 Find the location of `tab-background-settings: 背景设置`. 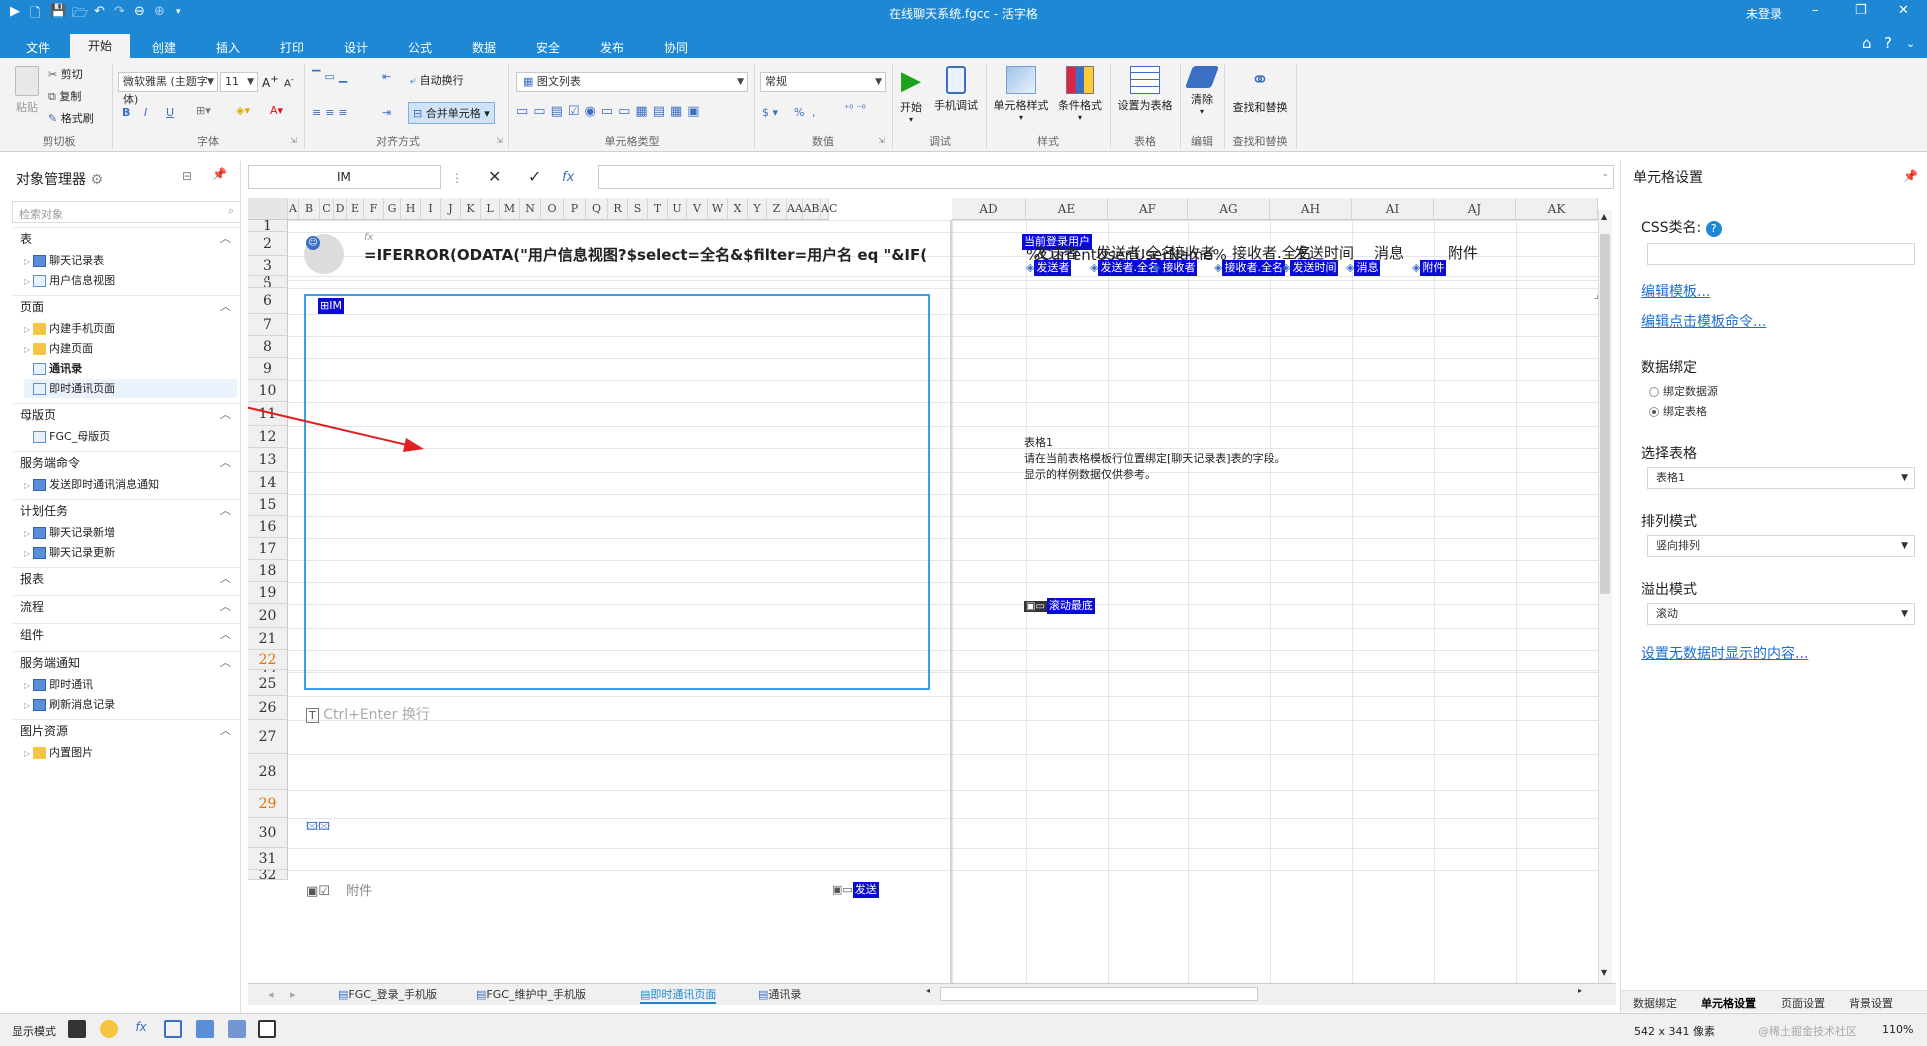

tab-background-settings: 背景设置 is located at coordinates (1871, 1003).